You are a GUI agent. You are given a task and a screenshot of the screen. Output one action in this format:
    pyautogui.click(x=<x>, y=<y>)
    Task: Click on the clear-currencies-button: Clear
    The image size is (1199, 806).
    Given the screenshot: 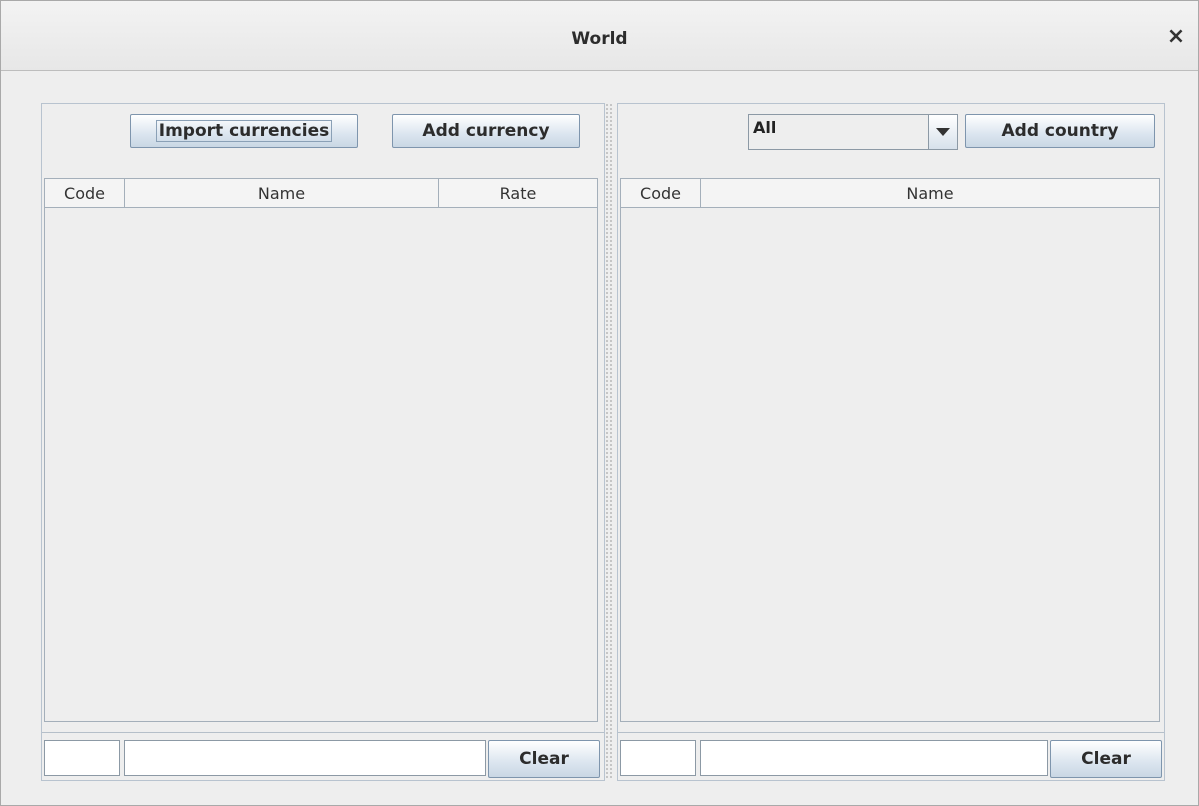 What is the action you would take?
    pyautogui.click(x=544, y=759)
    